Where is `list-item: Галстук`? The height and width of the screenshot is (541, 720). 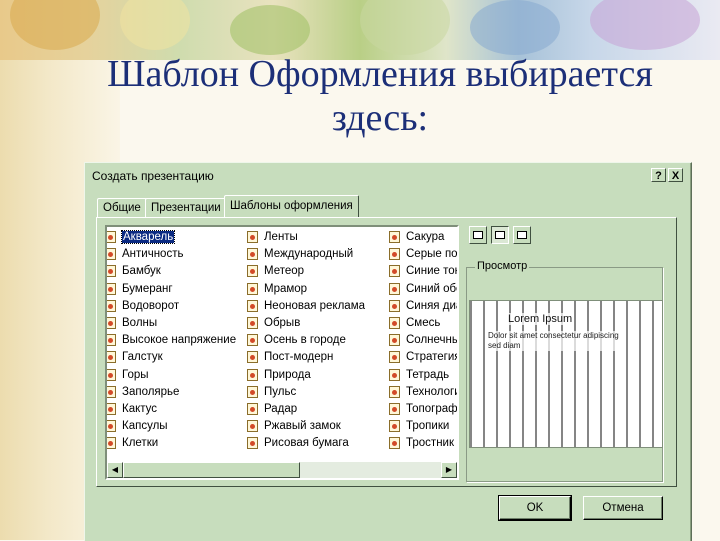 list-item: Галстук is located at coordinates (171, 357).